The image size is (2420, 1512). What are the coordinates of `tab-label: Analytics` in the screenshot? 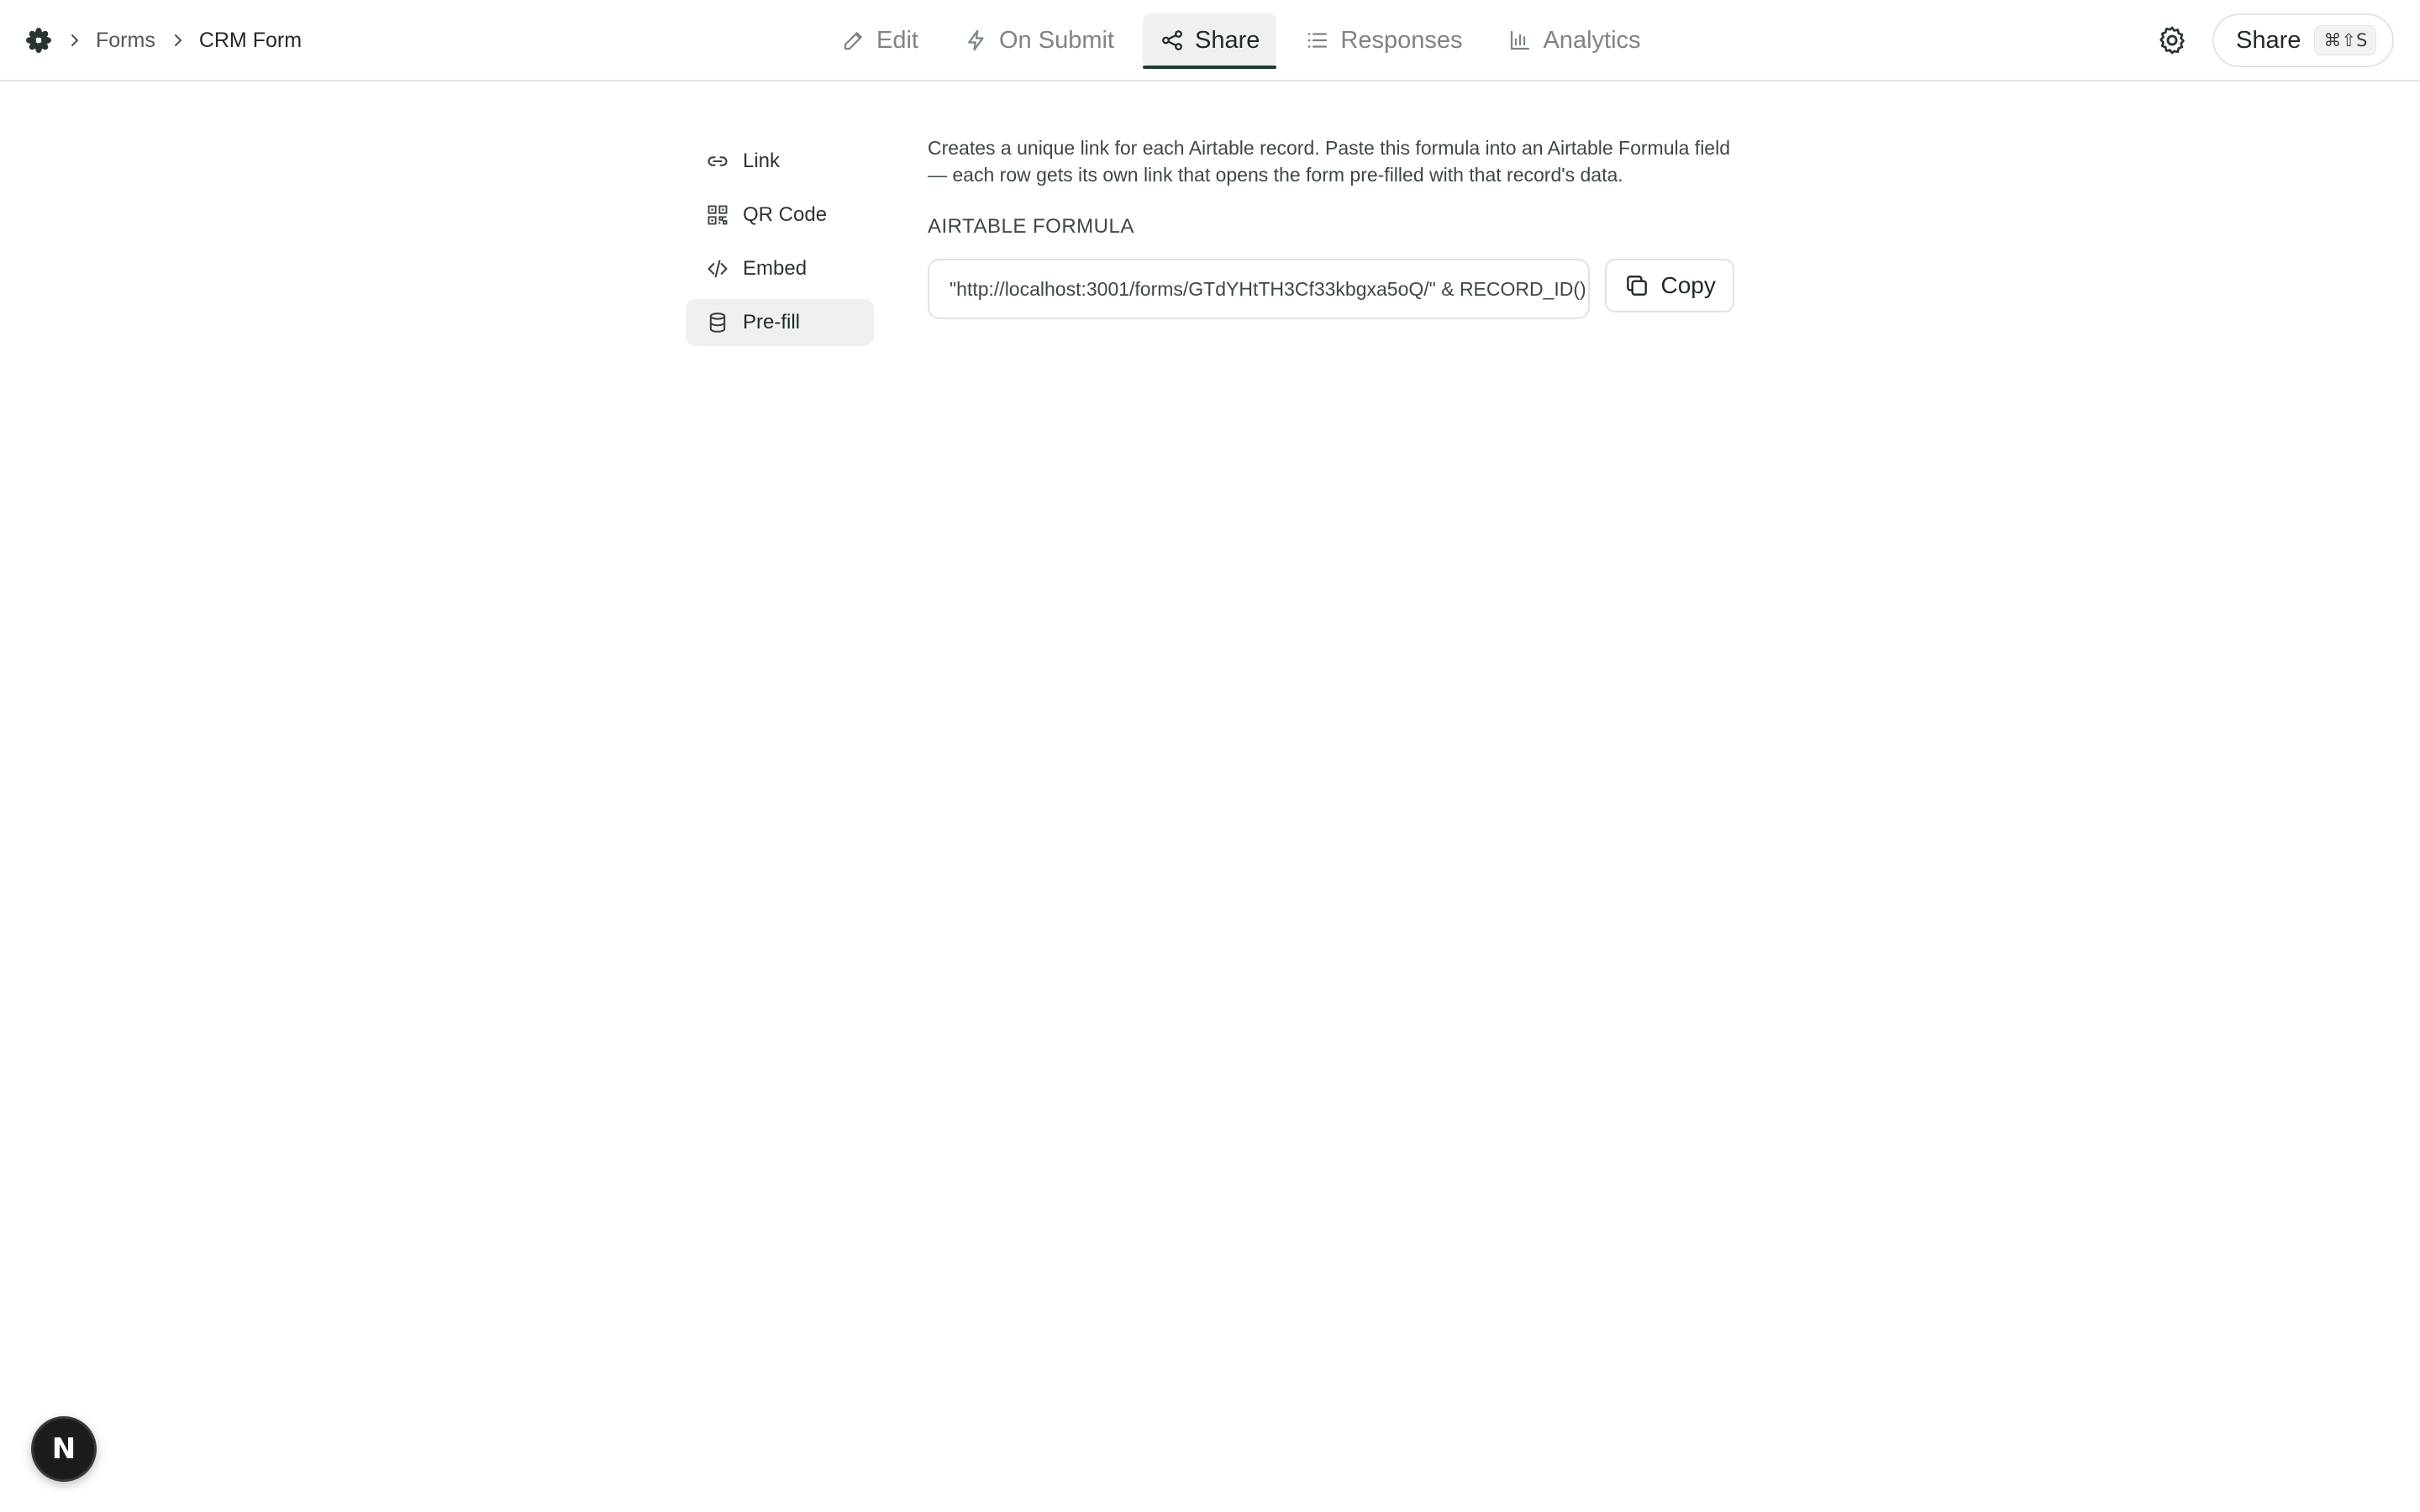 It's located at (1592, 40).